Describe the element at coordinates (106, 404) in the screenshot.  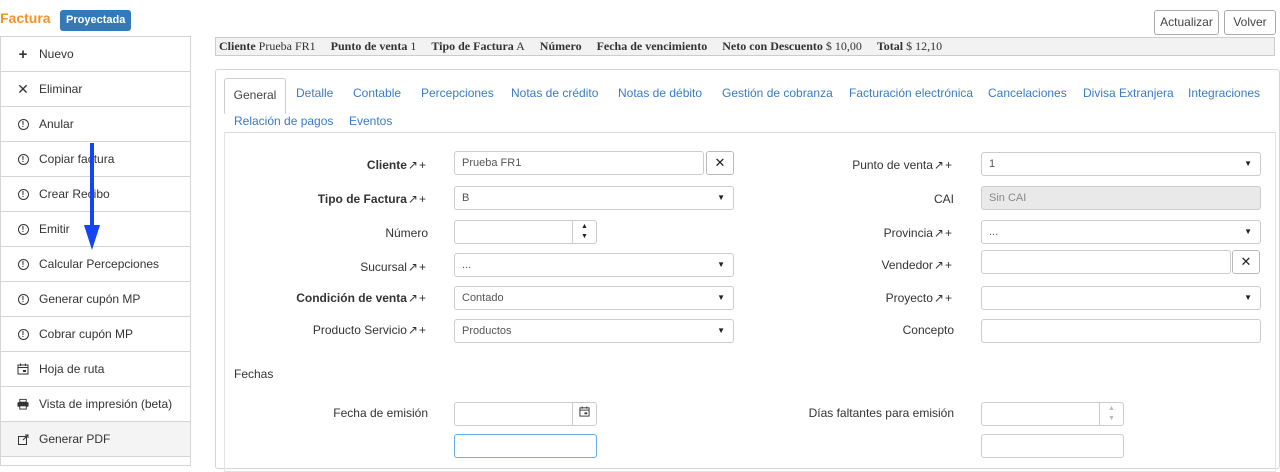
I see `sidebar-item-label: Vista de impresión (beta)` at that location.